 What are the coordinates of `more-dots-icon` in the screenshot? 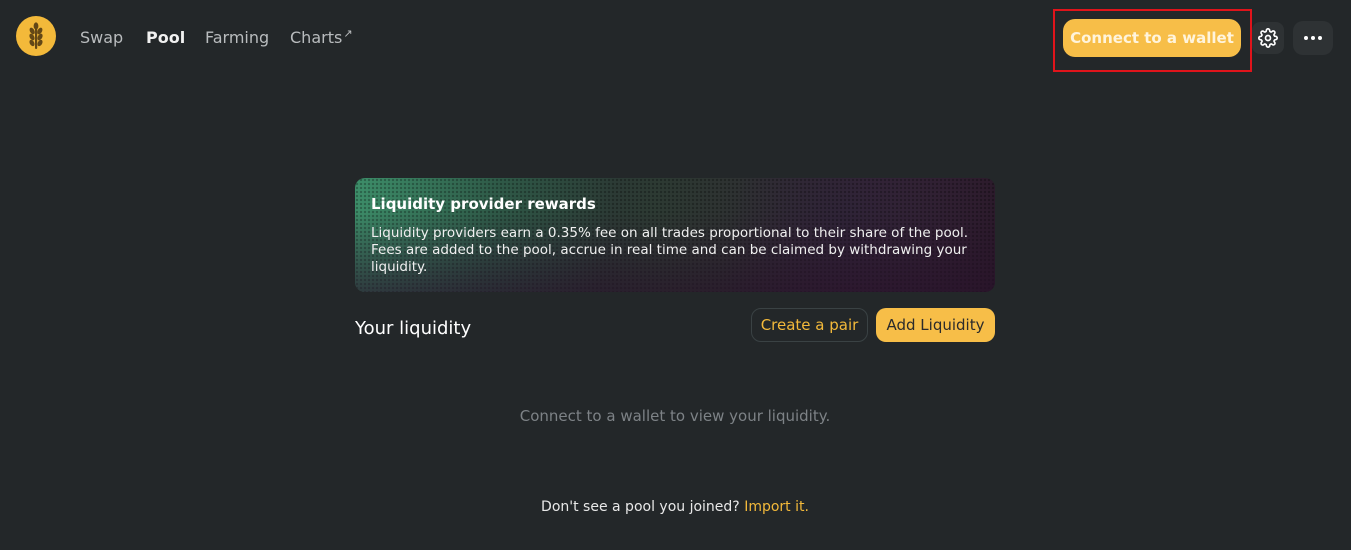 It's located at (1313, 38).